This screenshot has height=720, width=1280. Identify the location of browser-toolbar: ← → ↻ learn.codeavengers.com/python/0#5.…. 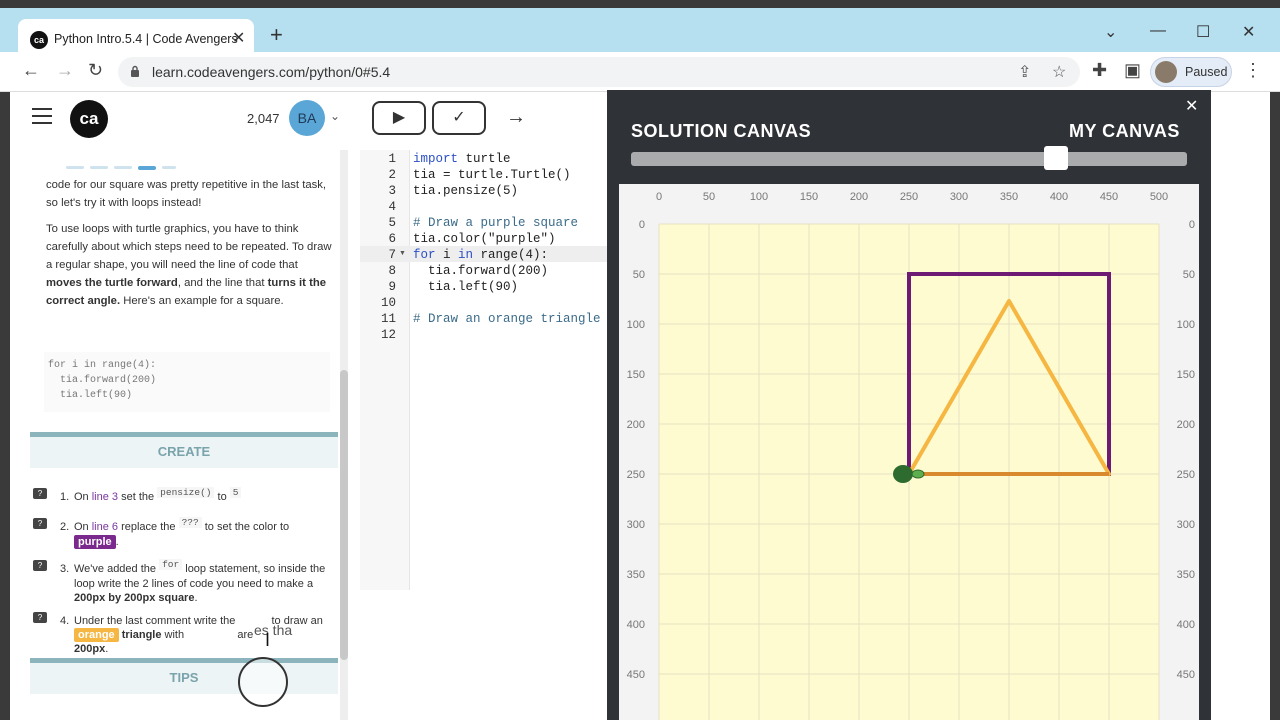
(640, 72).